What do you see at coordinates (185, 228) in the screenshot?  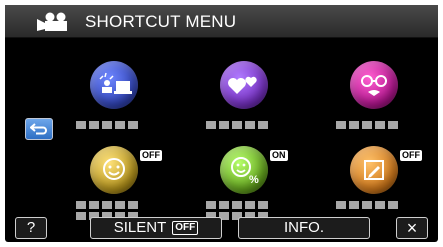 I see `silent-state-badge: OFF` at bounding box center [185, 228].